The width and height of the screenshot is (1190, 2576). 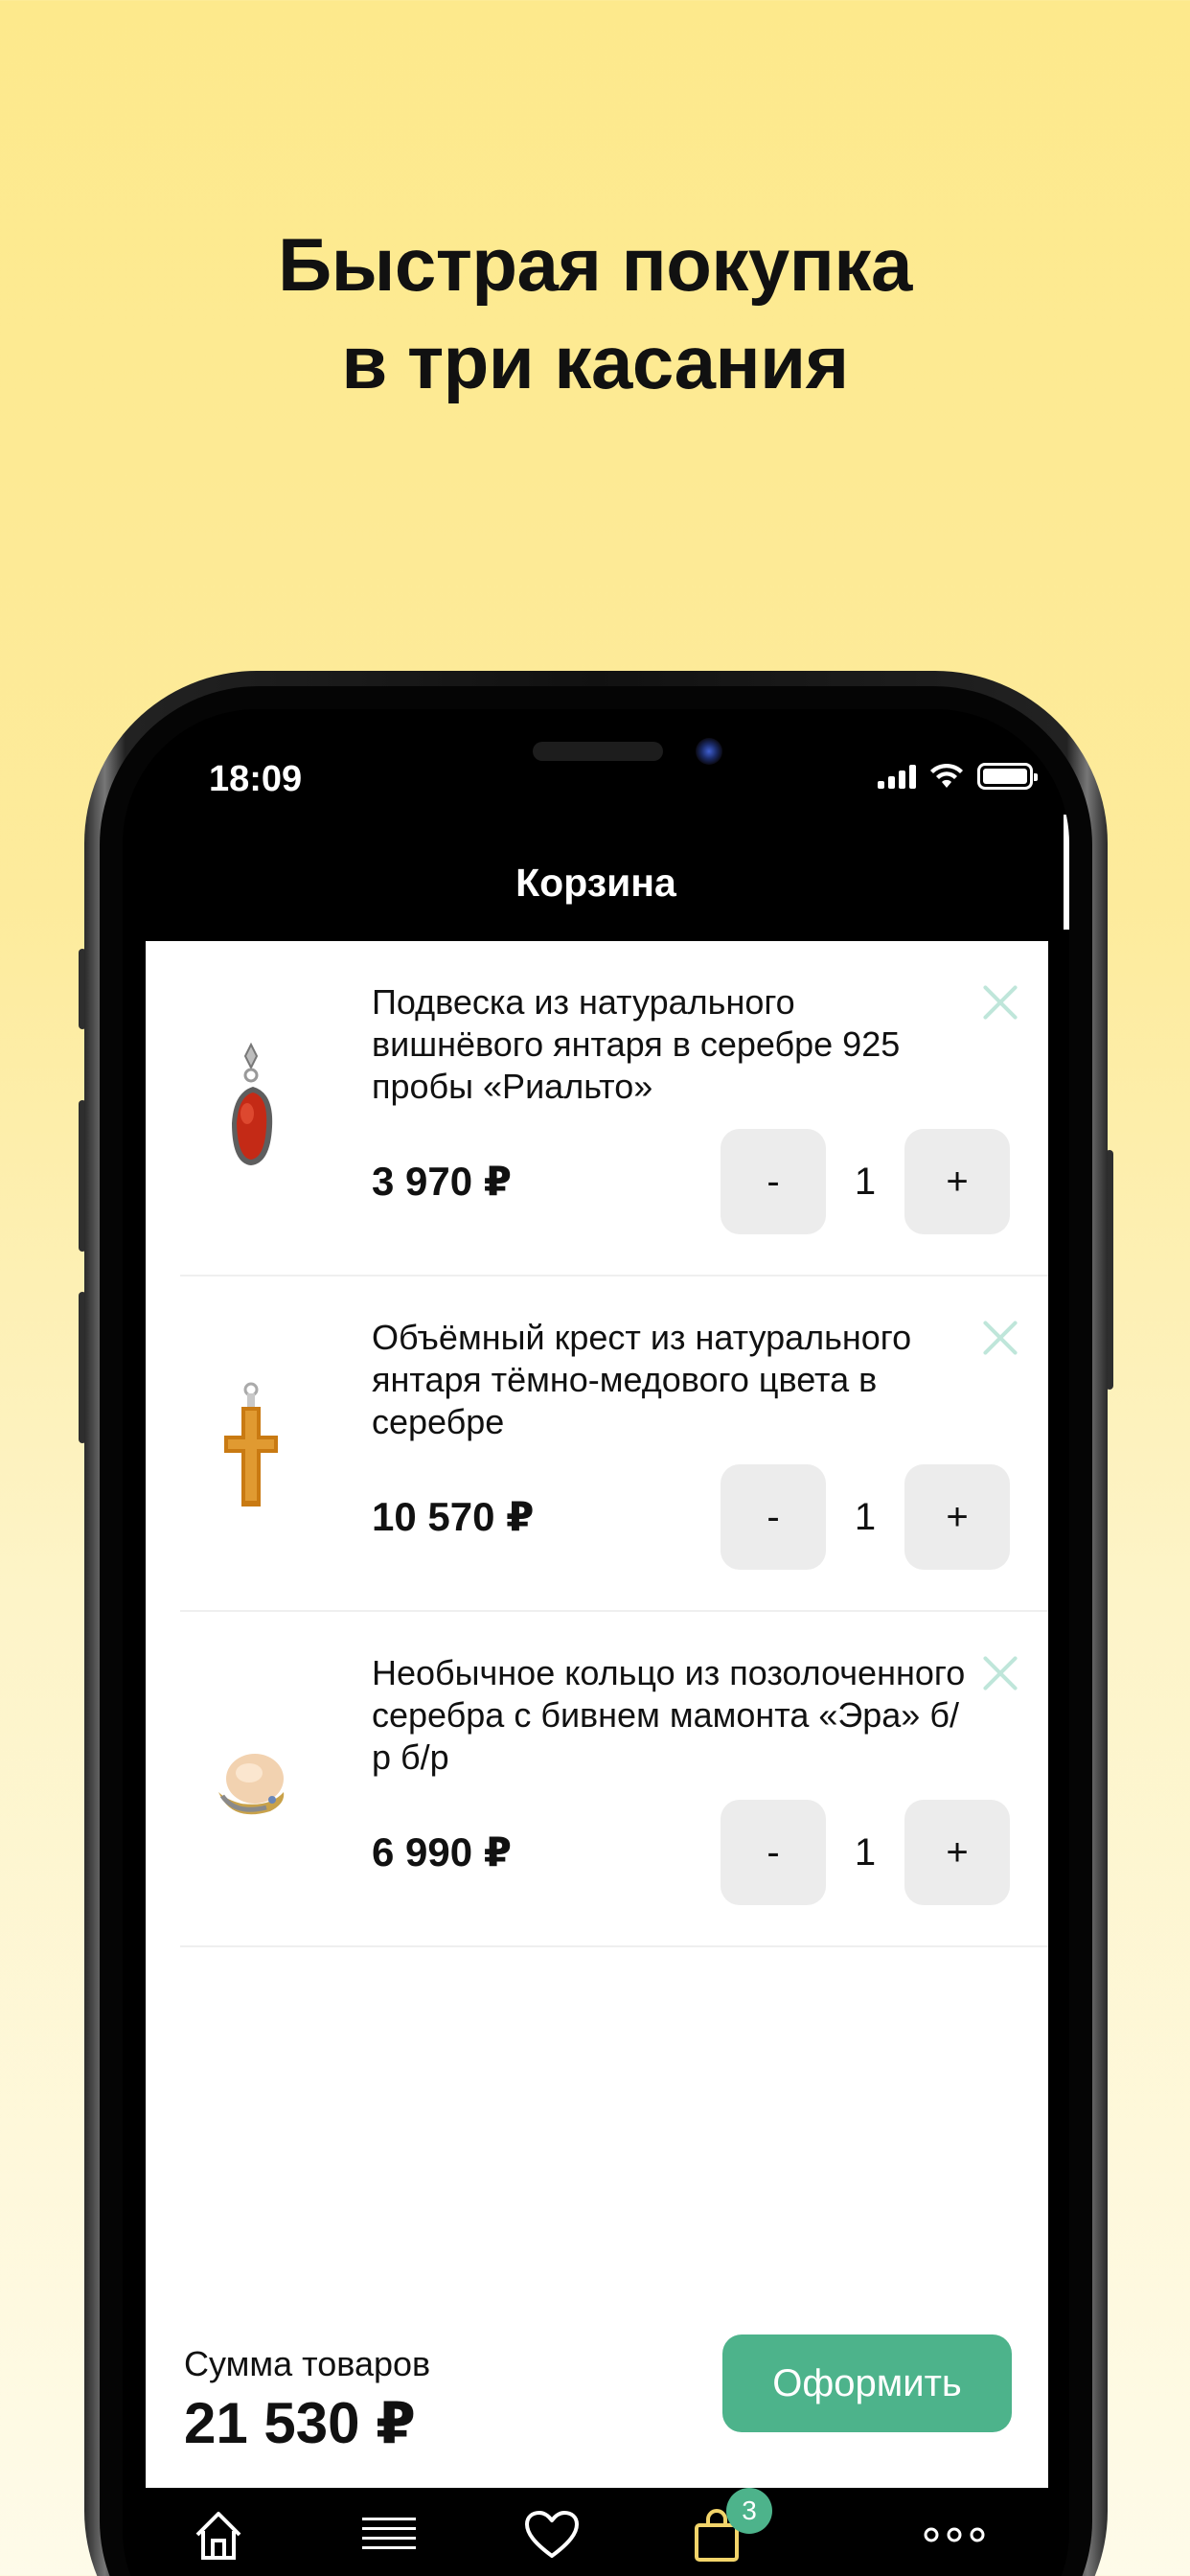 I want to click on heart-icon, so click(x=552, y=2534).